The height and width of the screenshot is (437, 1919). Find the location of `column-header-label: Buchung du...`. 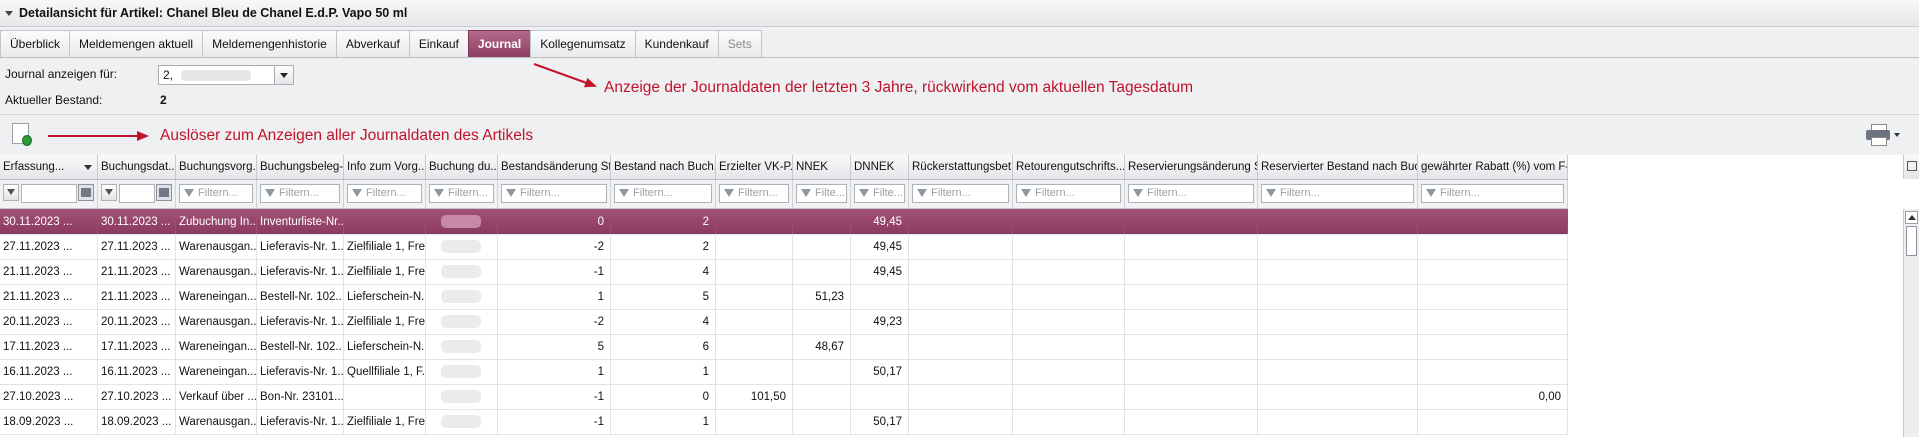

column-header-label: Buchung du... is located at coordinates (463, 167).